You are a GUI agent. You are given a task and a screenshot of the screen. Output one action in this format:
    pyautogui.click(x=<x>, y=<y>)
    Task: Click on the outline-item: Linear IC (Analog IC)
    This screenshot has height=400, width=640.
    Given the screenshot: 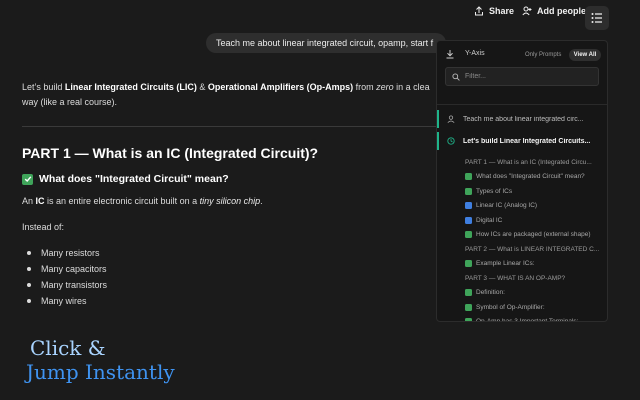 What is the action you would take?
    pyautogui.click(x=535, y=206)
    